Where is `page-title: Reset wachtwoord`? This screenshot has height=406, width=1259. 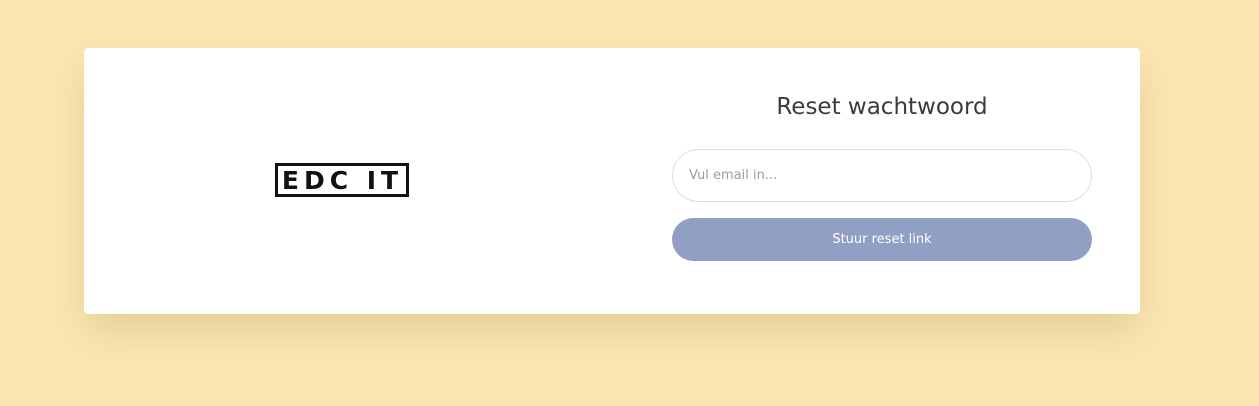 page-title: Reset wachtwoord is located at coordinates (882, 107).